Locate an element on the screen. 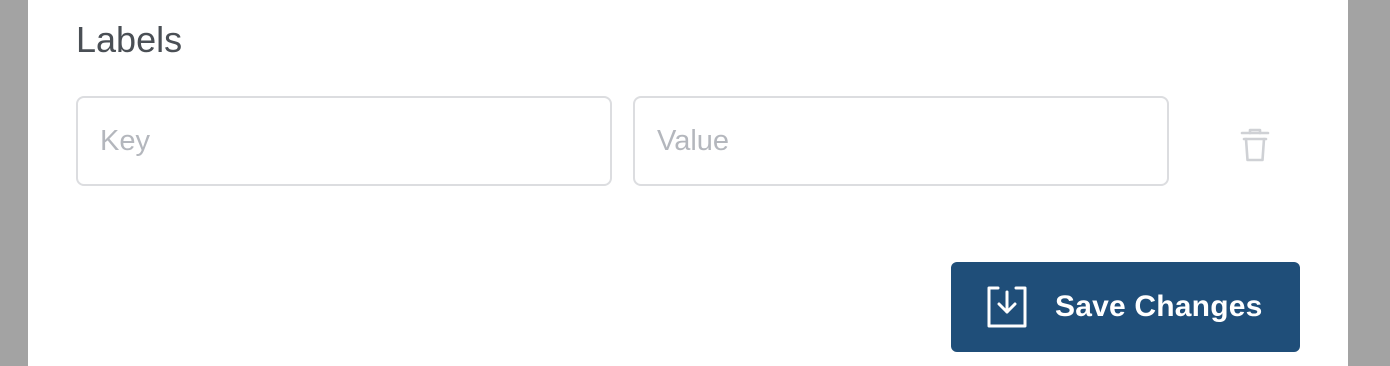 This screenshot has height=366, width=1390. label-key-input is located at coordinates (344, 141).